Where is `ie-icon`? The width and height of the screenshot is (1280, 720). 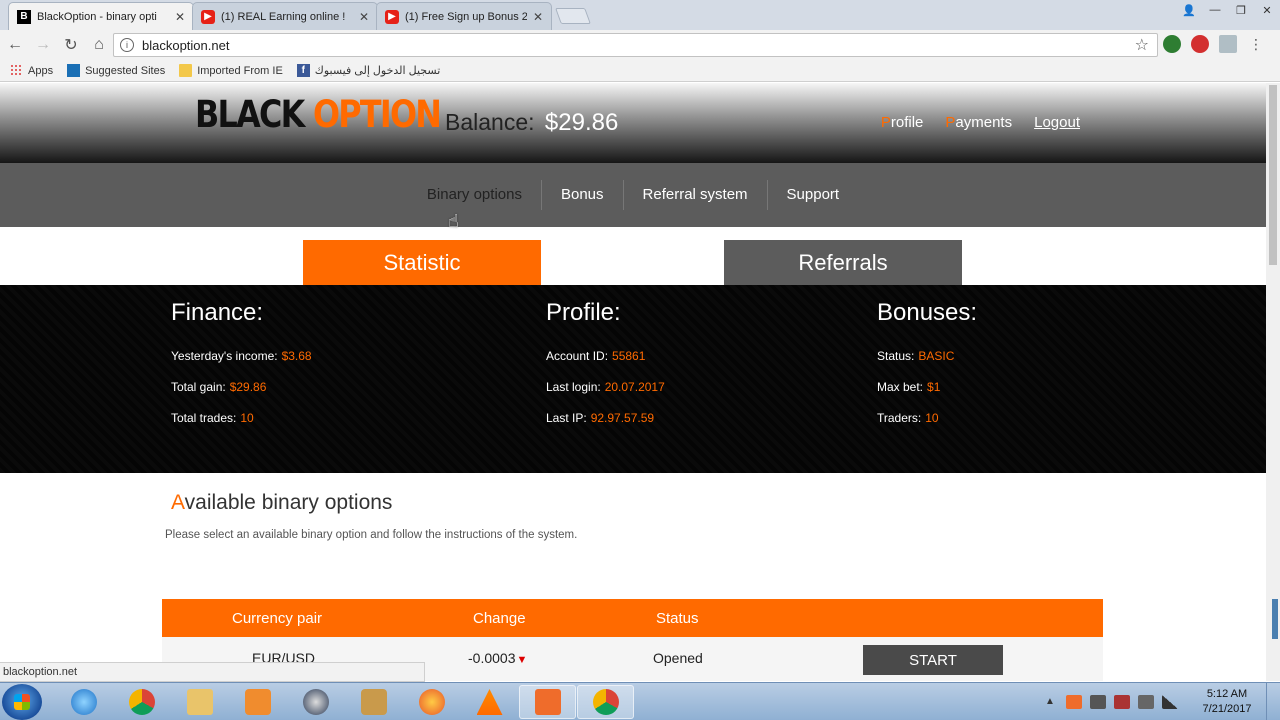 ie-icon is located at coordinates (83, 702).